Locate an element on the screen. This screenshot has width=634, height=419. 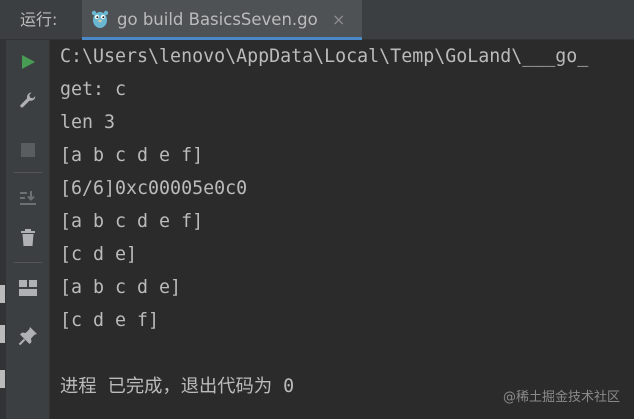
stop-button is located at coordinates (28, 150).